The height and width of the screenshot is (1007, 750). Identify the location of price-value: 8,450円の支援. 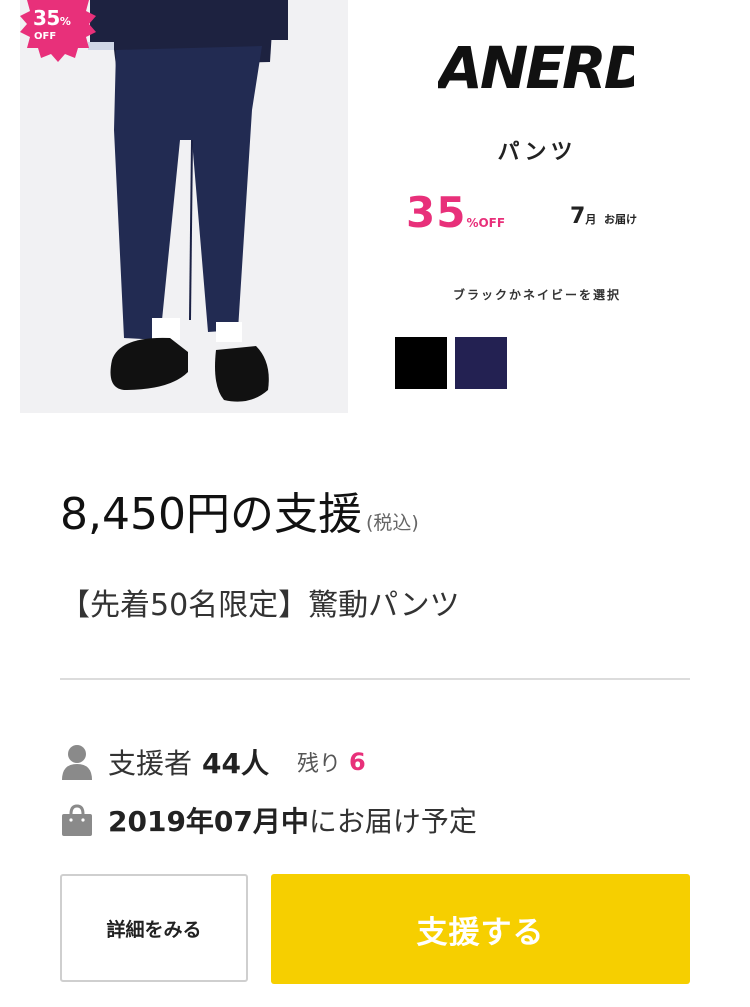
(211, 514).